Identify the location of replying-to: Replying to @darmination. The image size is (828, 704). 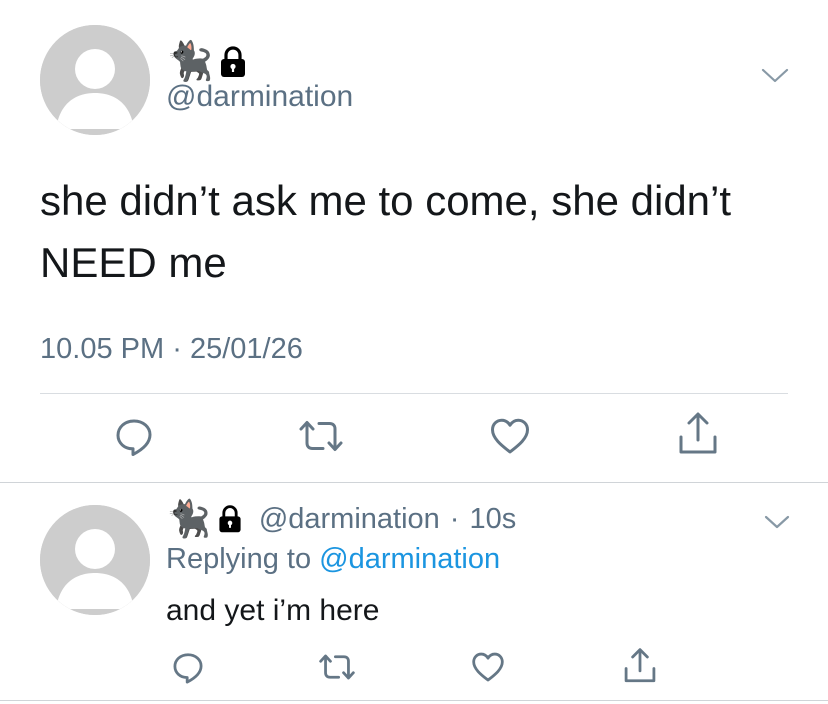
(333, 559).